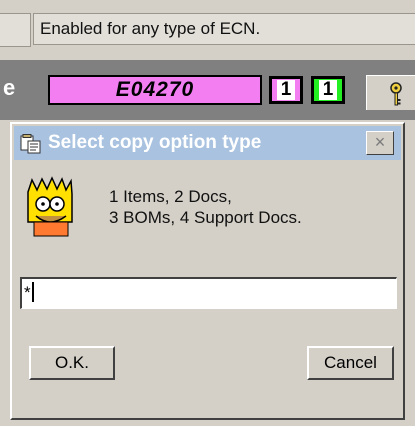  What do you see at coordinates (170, 196) in the screenshot?
I see `message-line-1: 1 Items, 2 Docs,` at bounding box center [170, 196].